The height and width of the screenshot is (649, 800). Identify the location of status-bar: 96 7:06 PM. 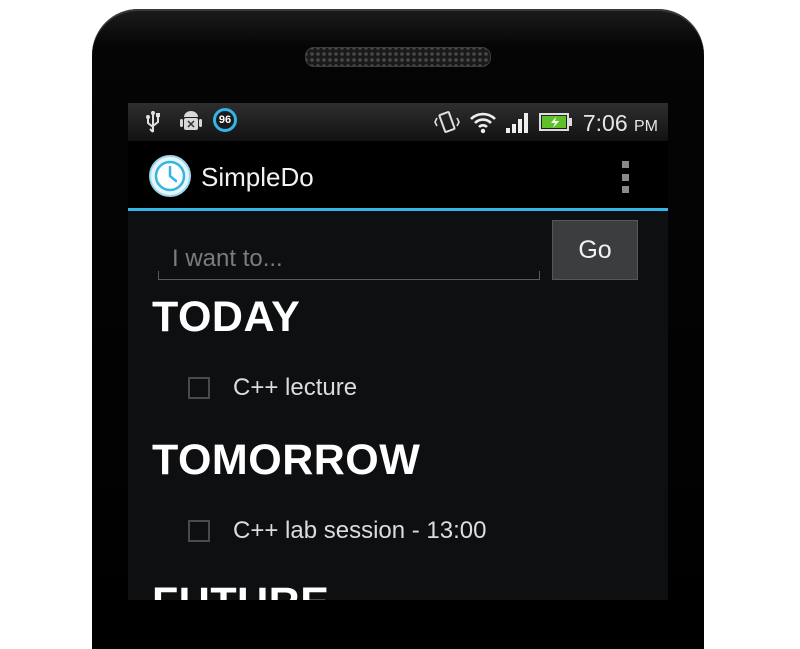
(398, 122).